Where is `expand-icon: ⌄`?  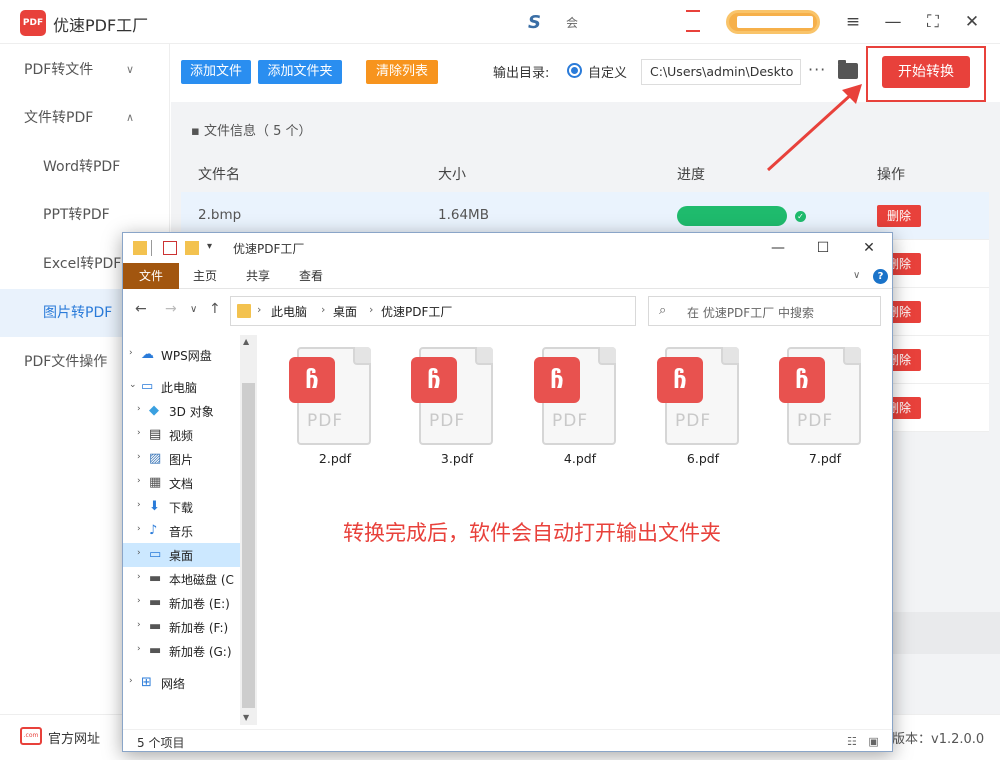
expand-icon: ⌄ is located at coordinates (133, 385).